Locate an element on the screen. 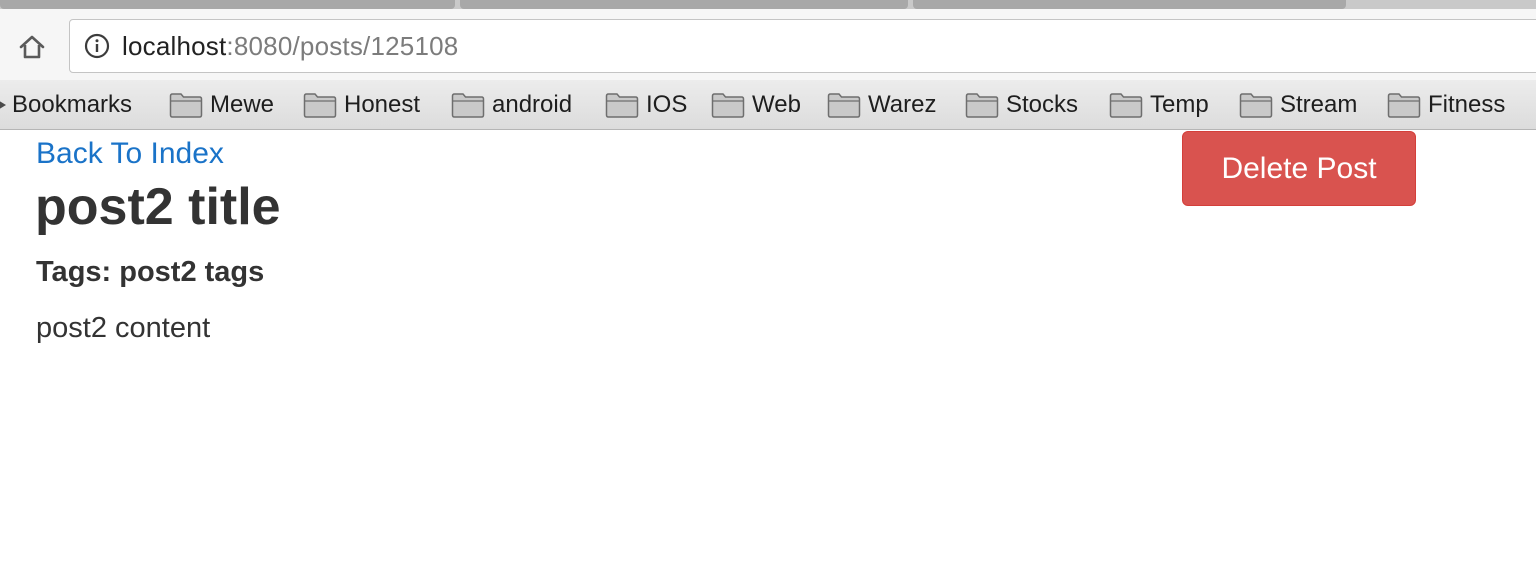  bookmark-folder-warez: Warez is located at coordinates (881, 105).